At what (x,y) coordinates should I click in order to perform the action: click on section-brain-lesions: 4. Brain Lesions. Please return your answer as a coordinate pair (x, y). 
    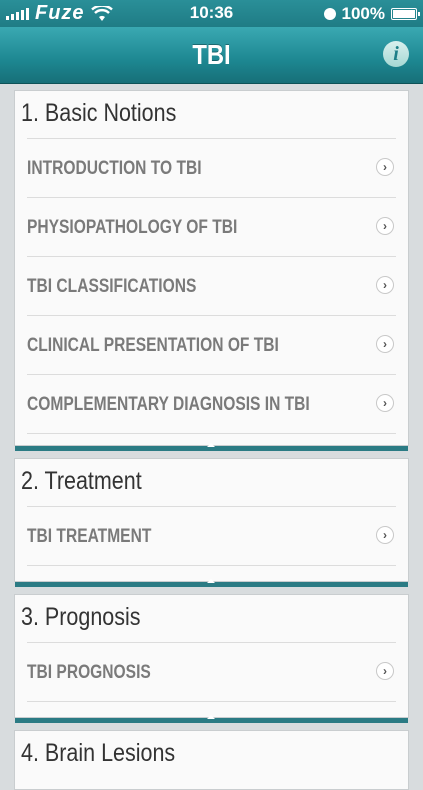
    Looking at the image, I should click on (211, 760).